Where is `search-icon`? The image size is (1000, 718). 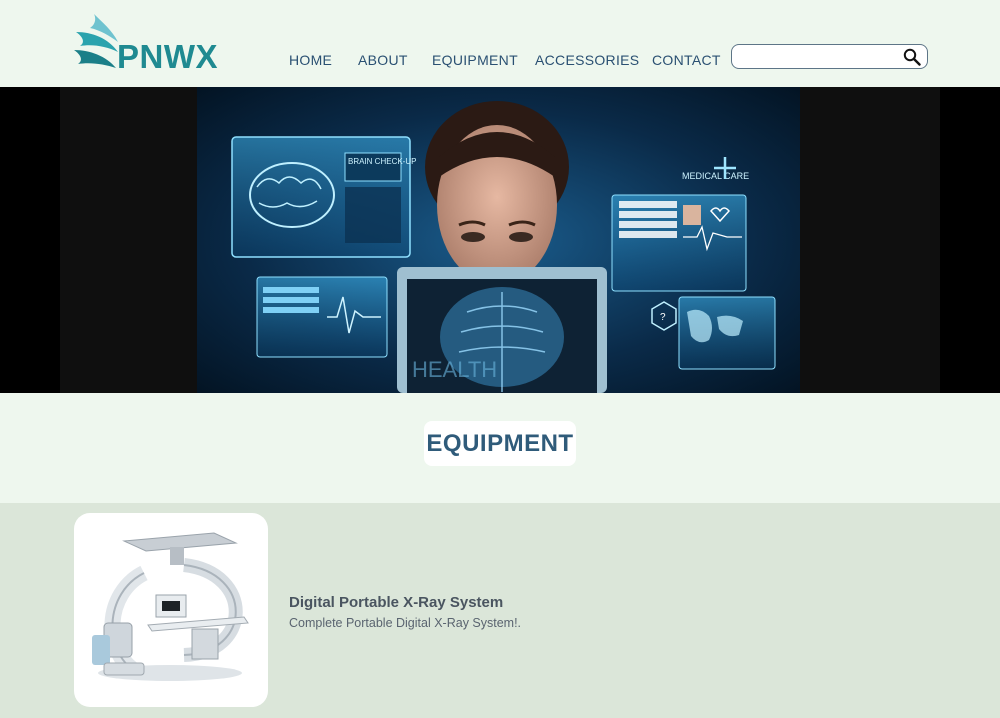
search-icon is located at coordinates (912, 57).